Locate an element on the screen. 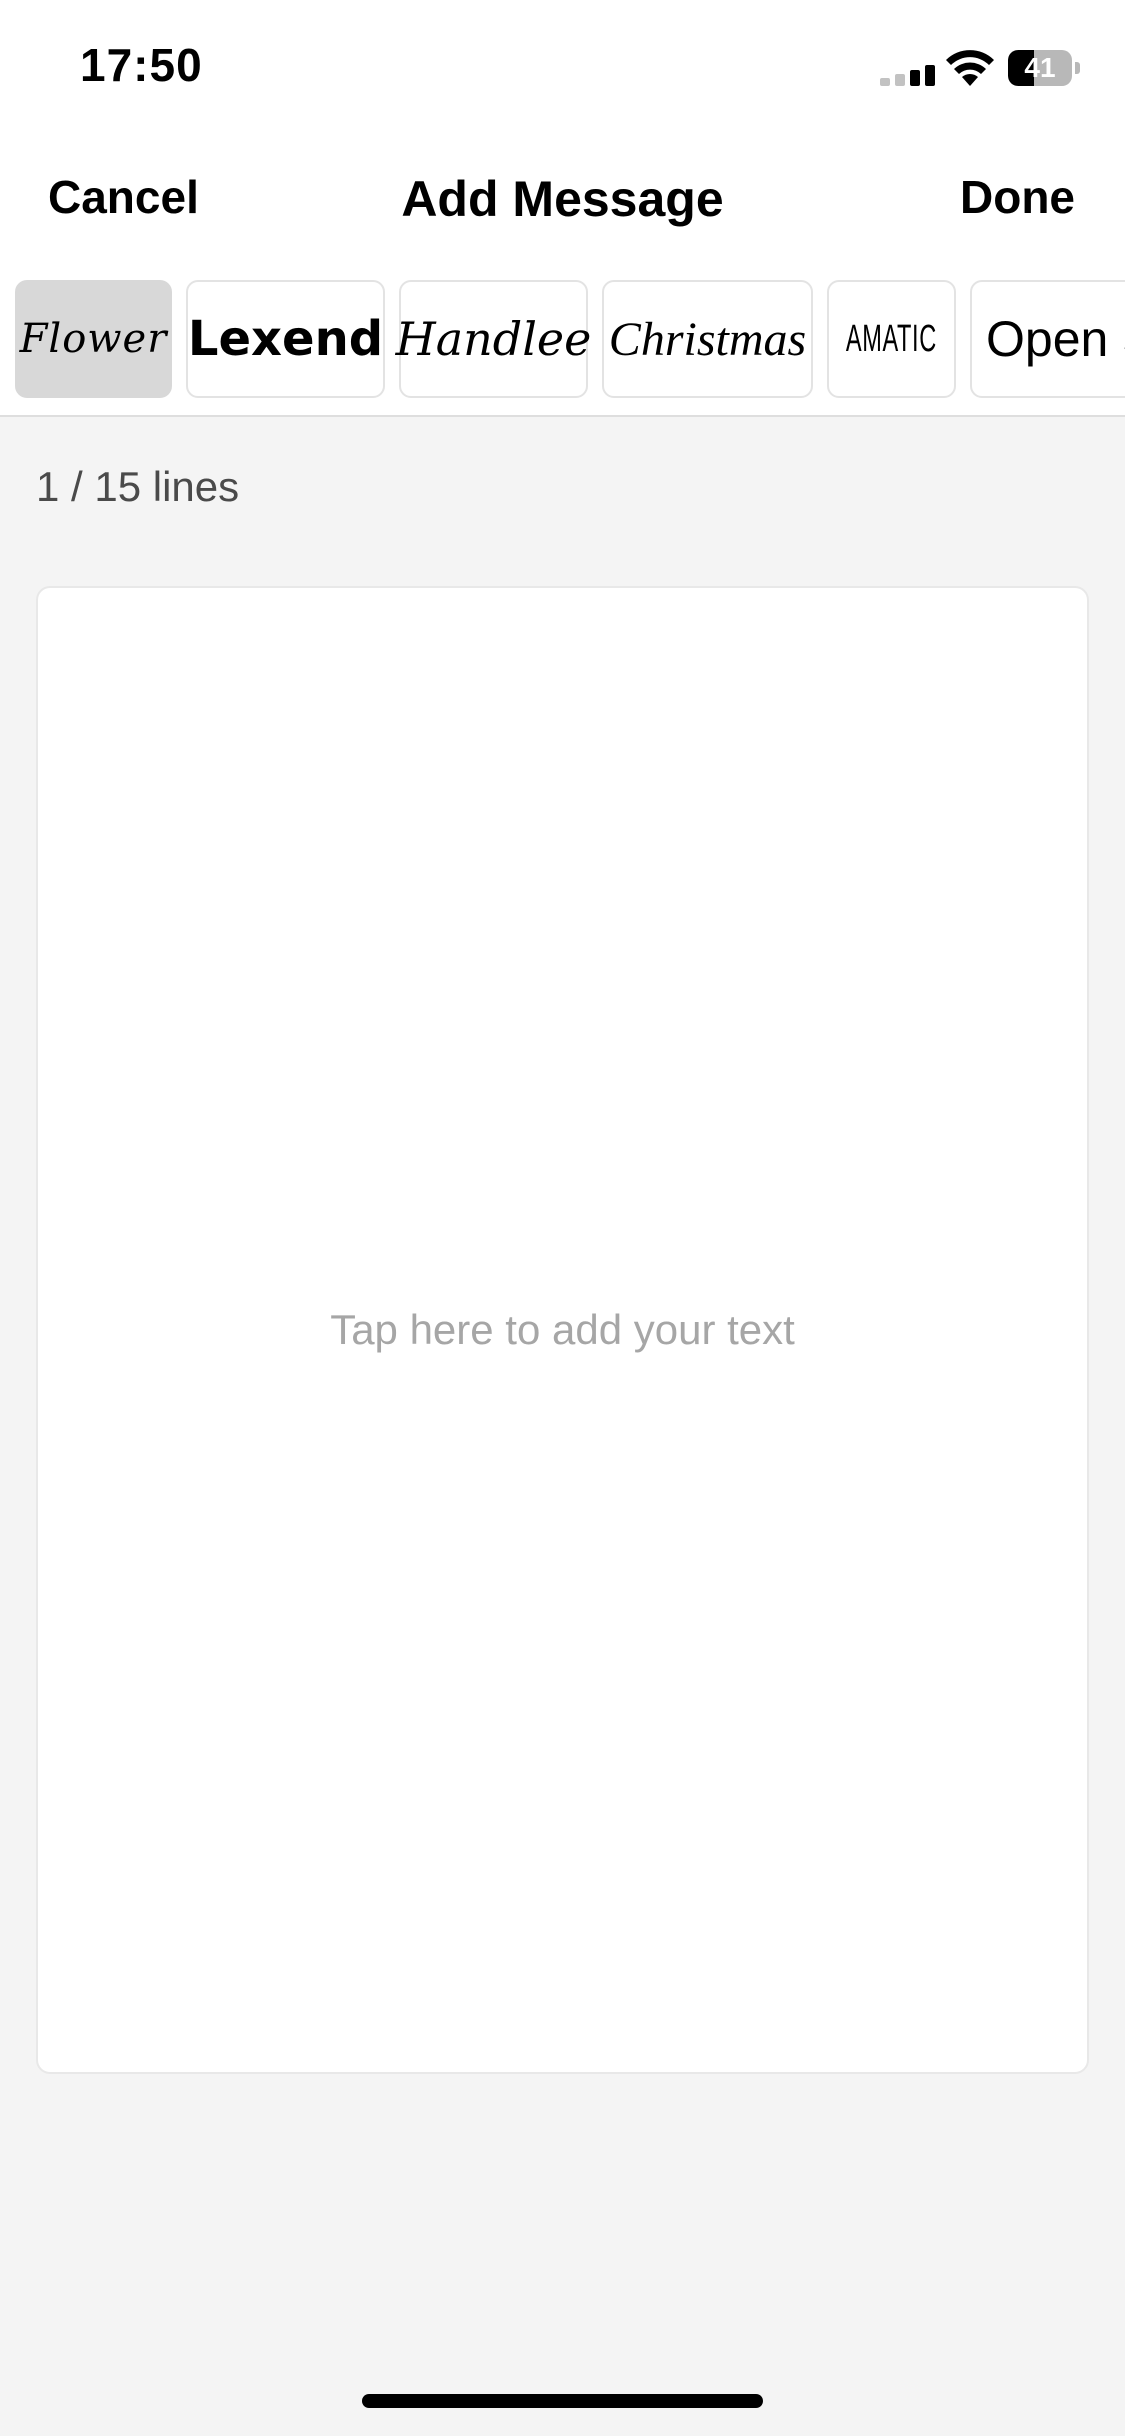 The height and width of the screenshot is (2436, 1125). font-option-open-sans: Open S is located at coordinates (1047, 339).